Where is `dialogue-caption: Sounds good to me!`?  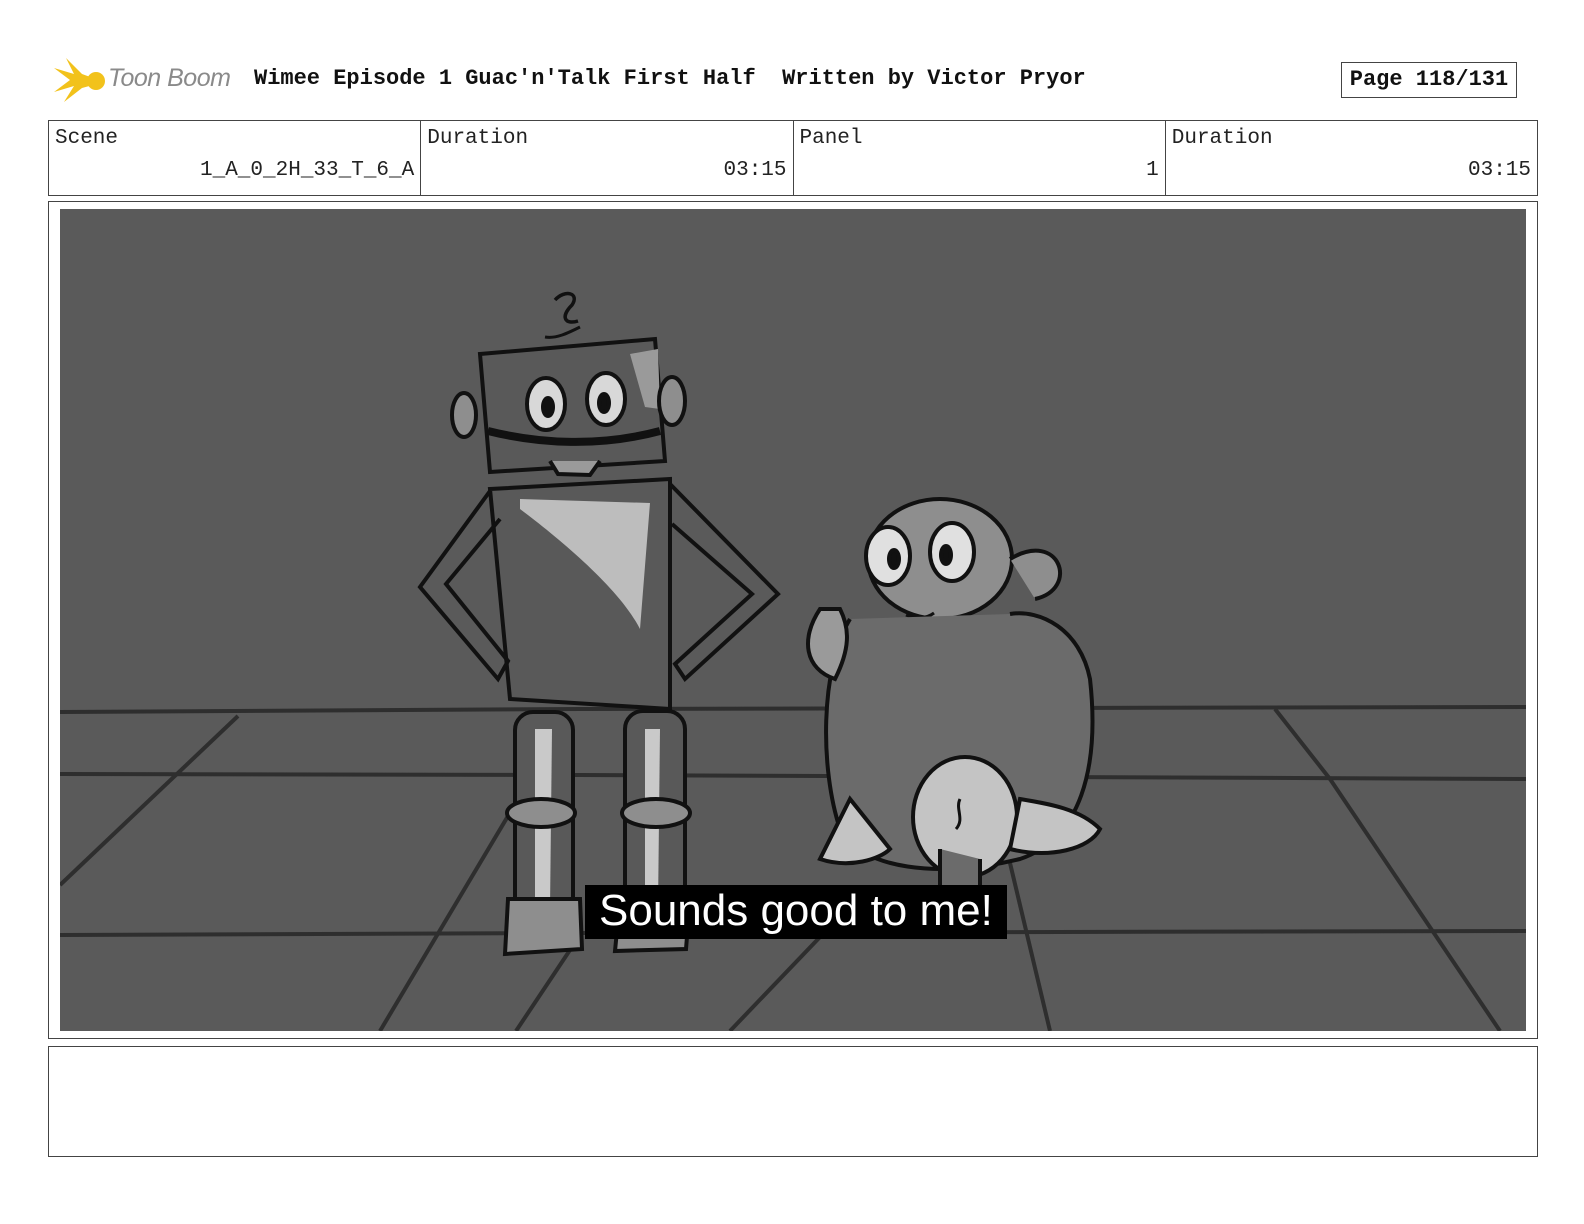 dialogue-caption: Sounds good to me! is located at coordinates (796, 912).